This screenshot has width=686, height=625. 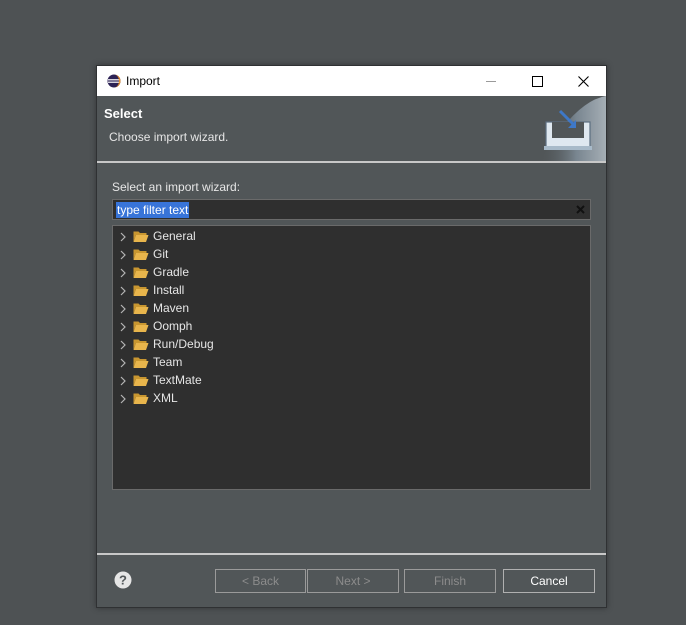 What do you see at coordinates (153, 210) in the screenshot?
I see `filter-text: type filter text` at bounding box center [153, 210].